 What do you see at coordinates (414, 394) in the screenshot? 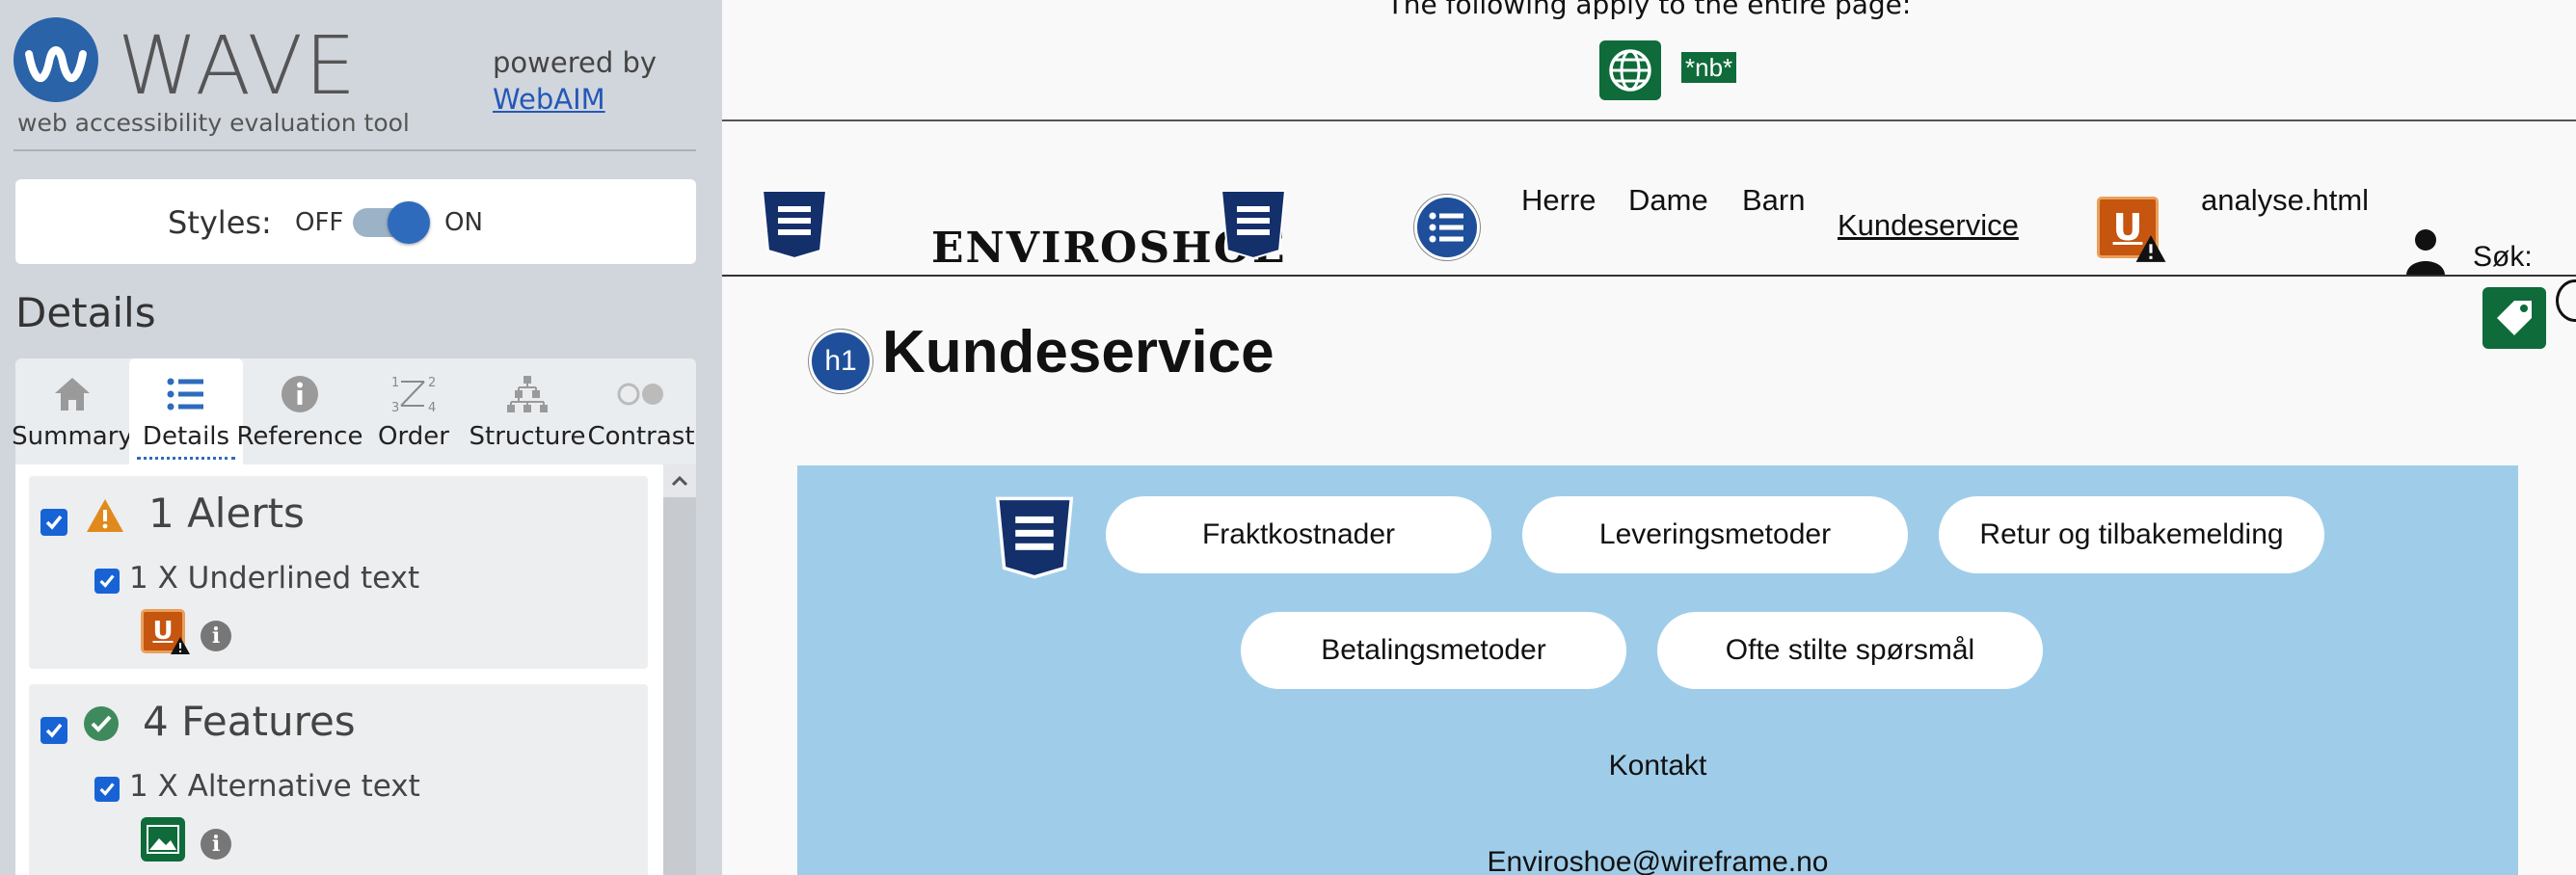
I see `order-icon: 1 2 3 4` at bounding box center [414, 394].